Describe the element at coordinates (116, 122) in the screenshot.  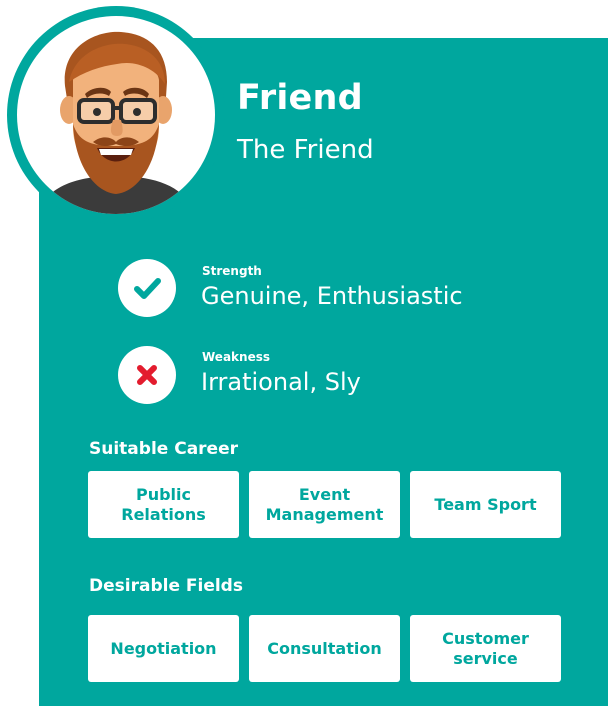
I see `bearded-man-avatar-icon` at that location.